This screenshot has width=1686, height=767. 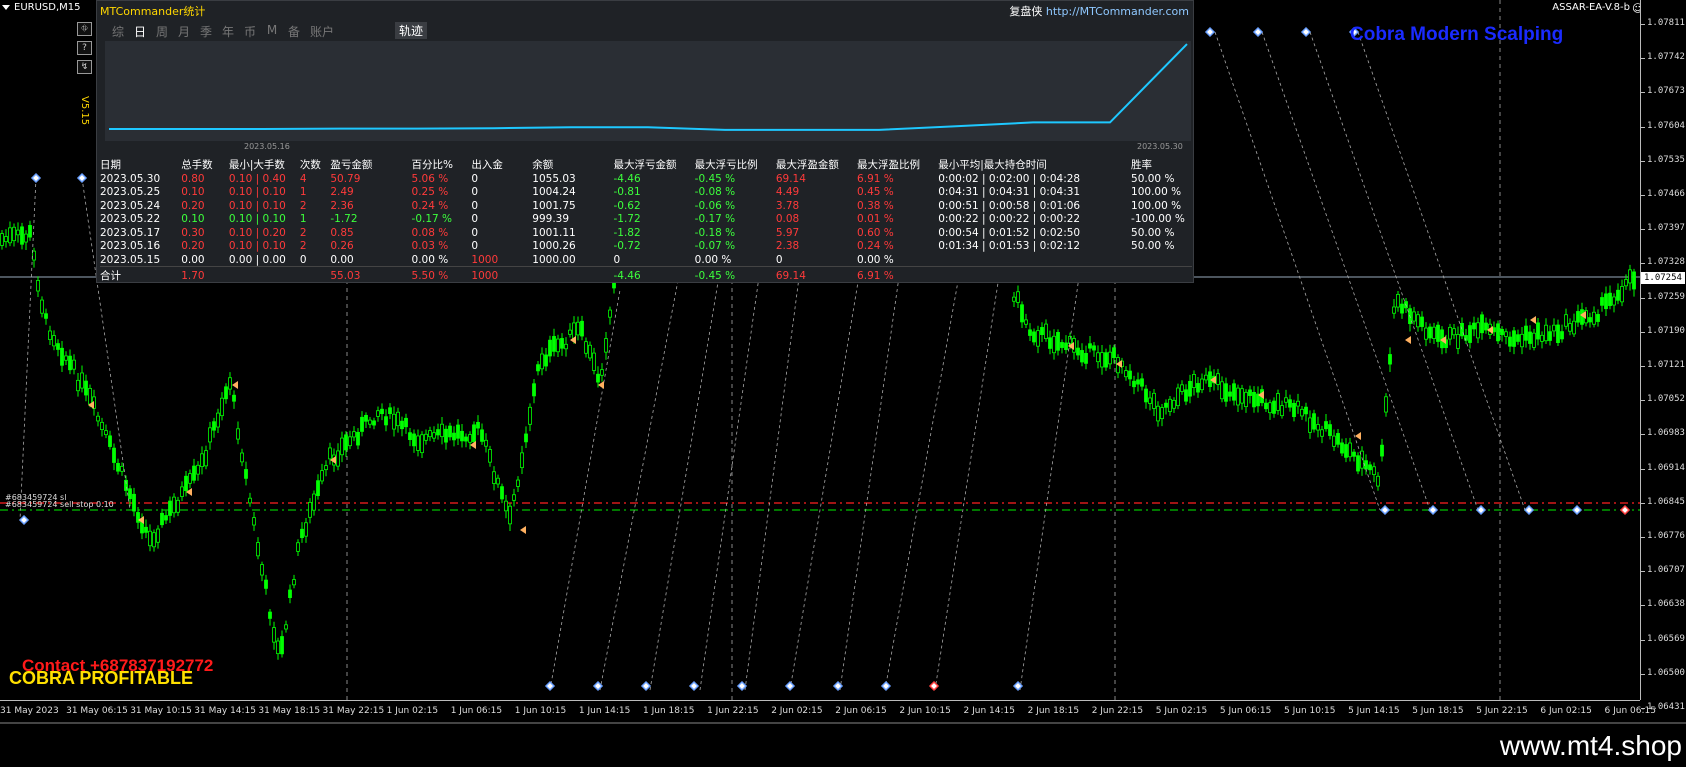 I want to click on table-cell: 1000.00, so click(x=554, y=259).